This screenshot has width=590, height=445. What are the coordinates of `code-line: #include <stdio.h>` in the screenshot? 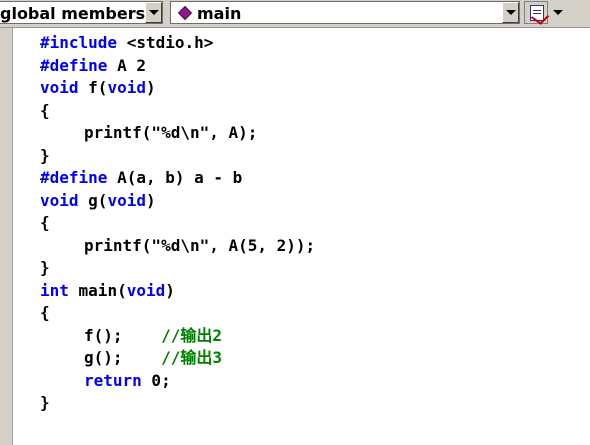 It's located at (177, 43).